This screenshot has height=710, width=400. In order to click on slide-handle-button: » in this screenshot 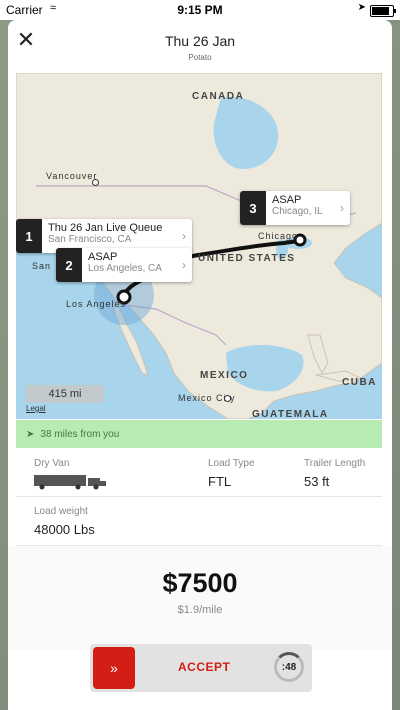, I will do `click(114, 668)`.